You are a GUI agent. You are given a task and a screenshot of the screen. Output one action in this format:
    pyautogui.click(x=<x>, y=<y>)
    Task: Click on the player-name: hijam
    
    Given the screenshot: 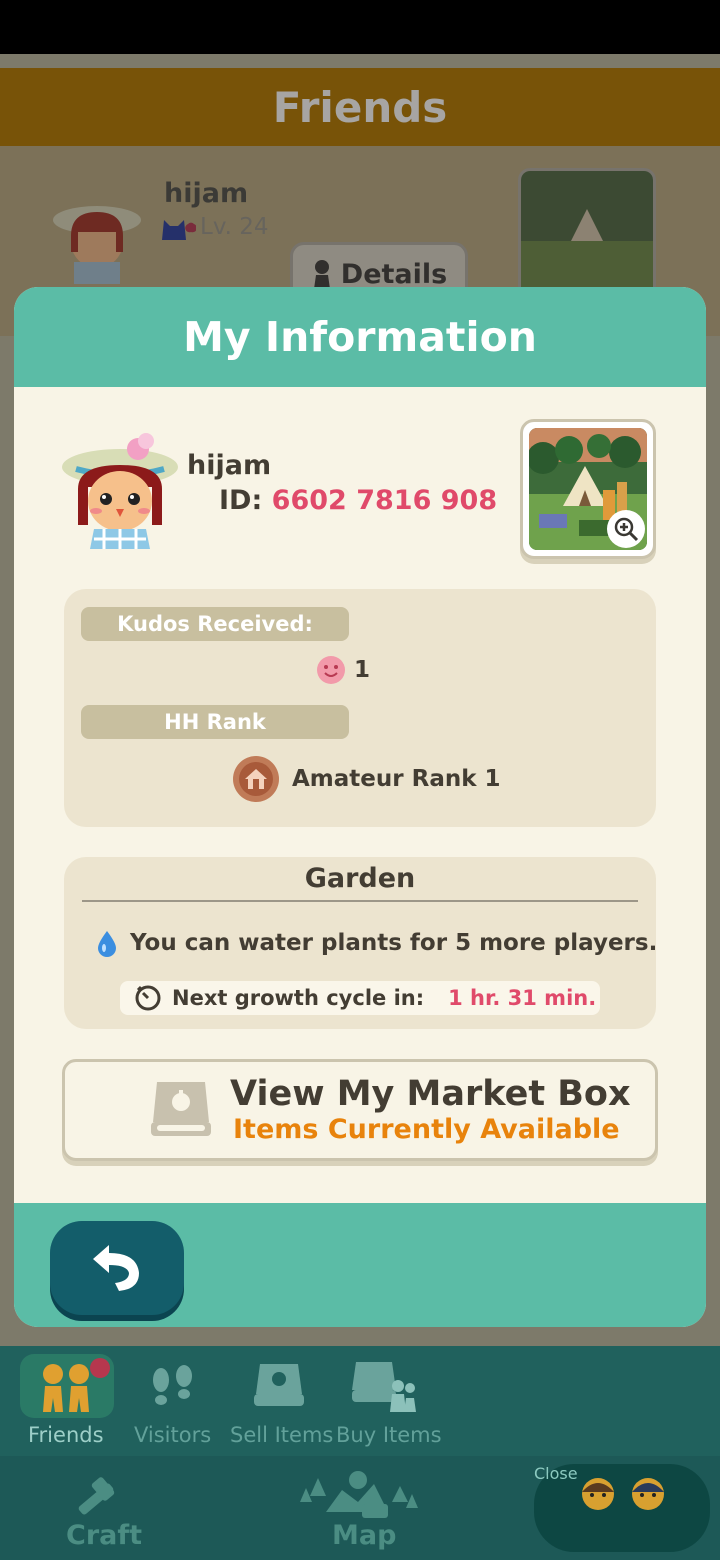 What is the action you would take?
    pyautogui.click(x=229, y=465)
    